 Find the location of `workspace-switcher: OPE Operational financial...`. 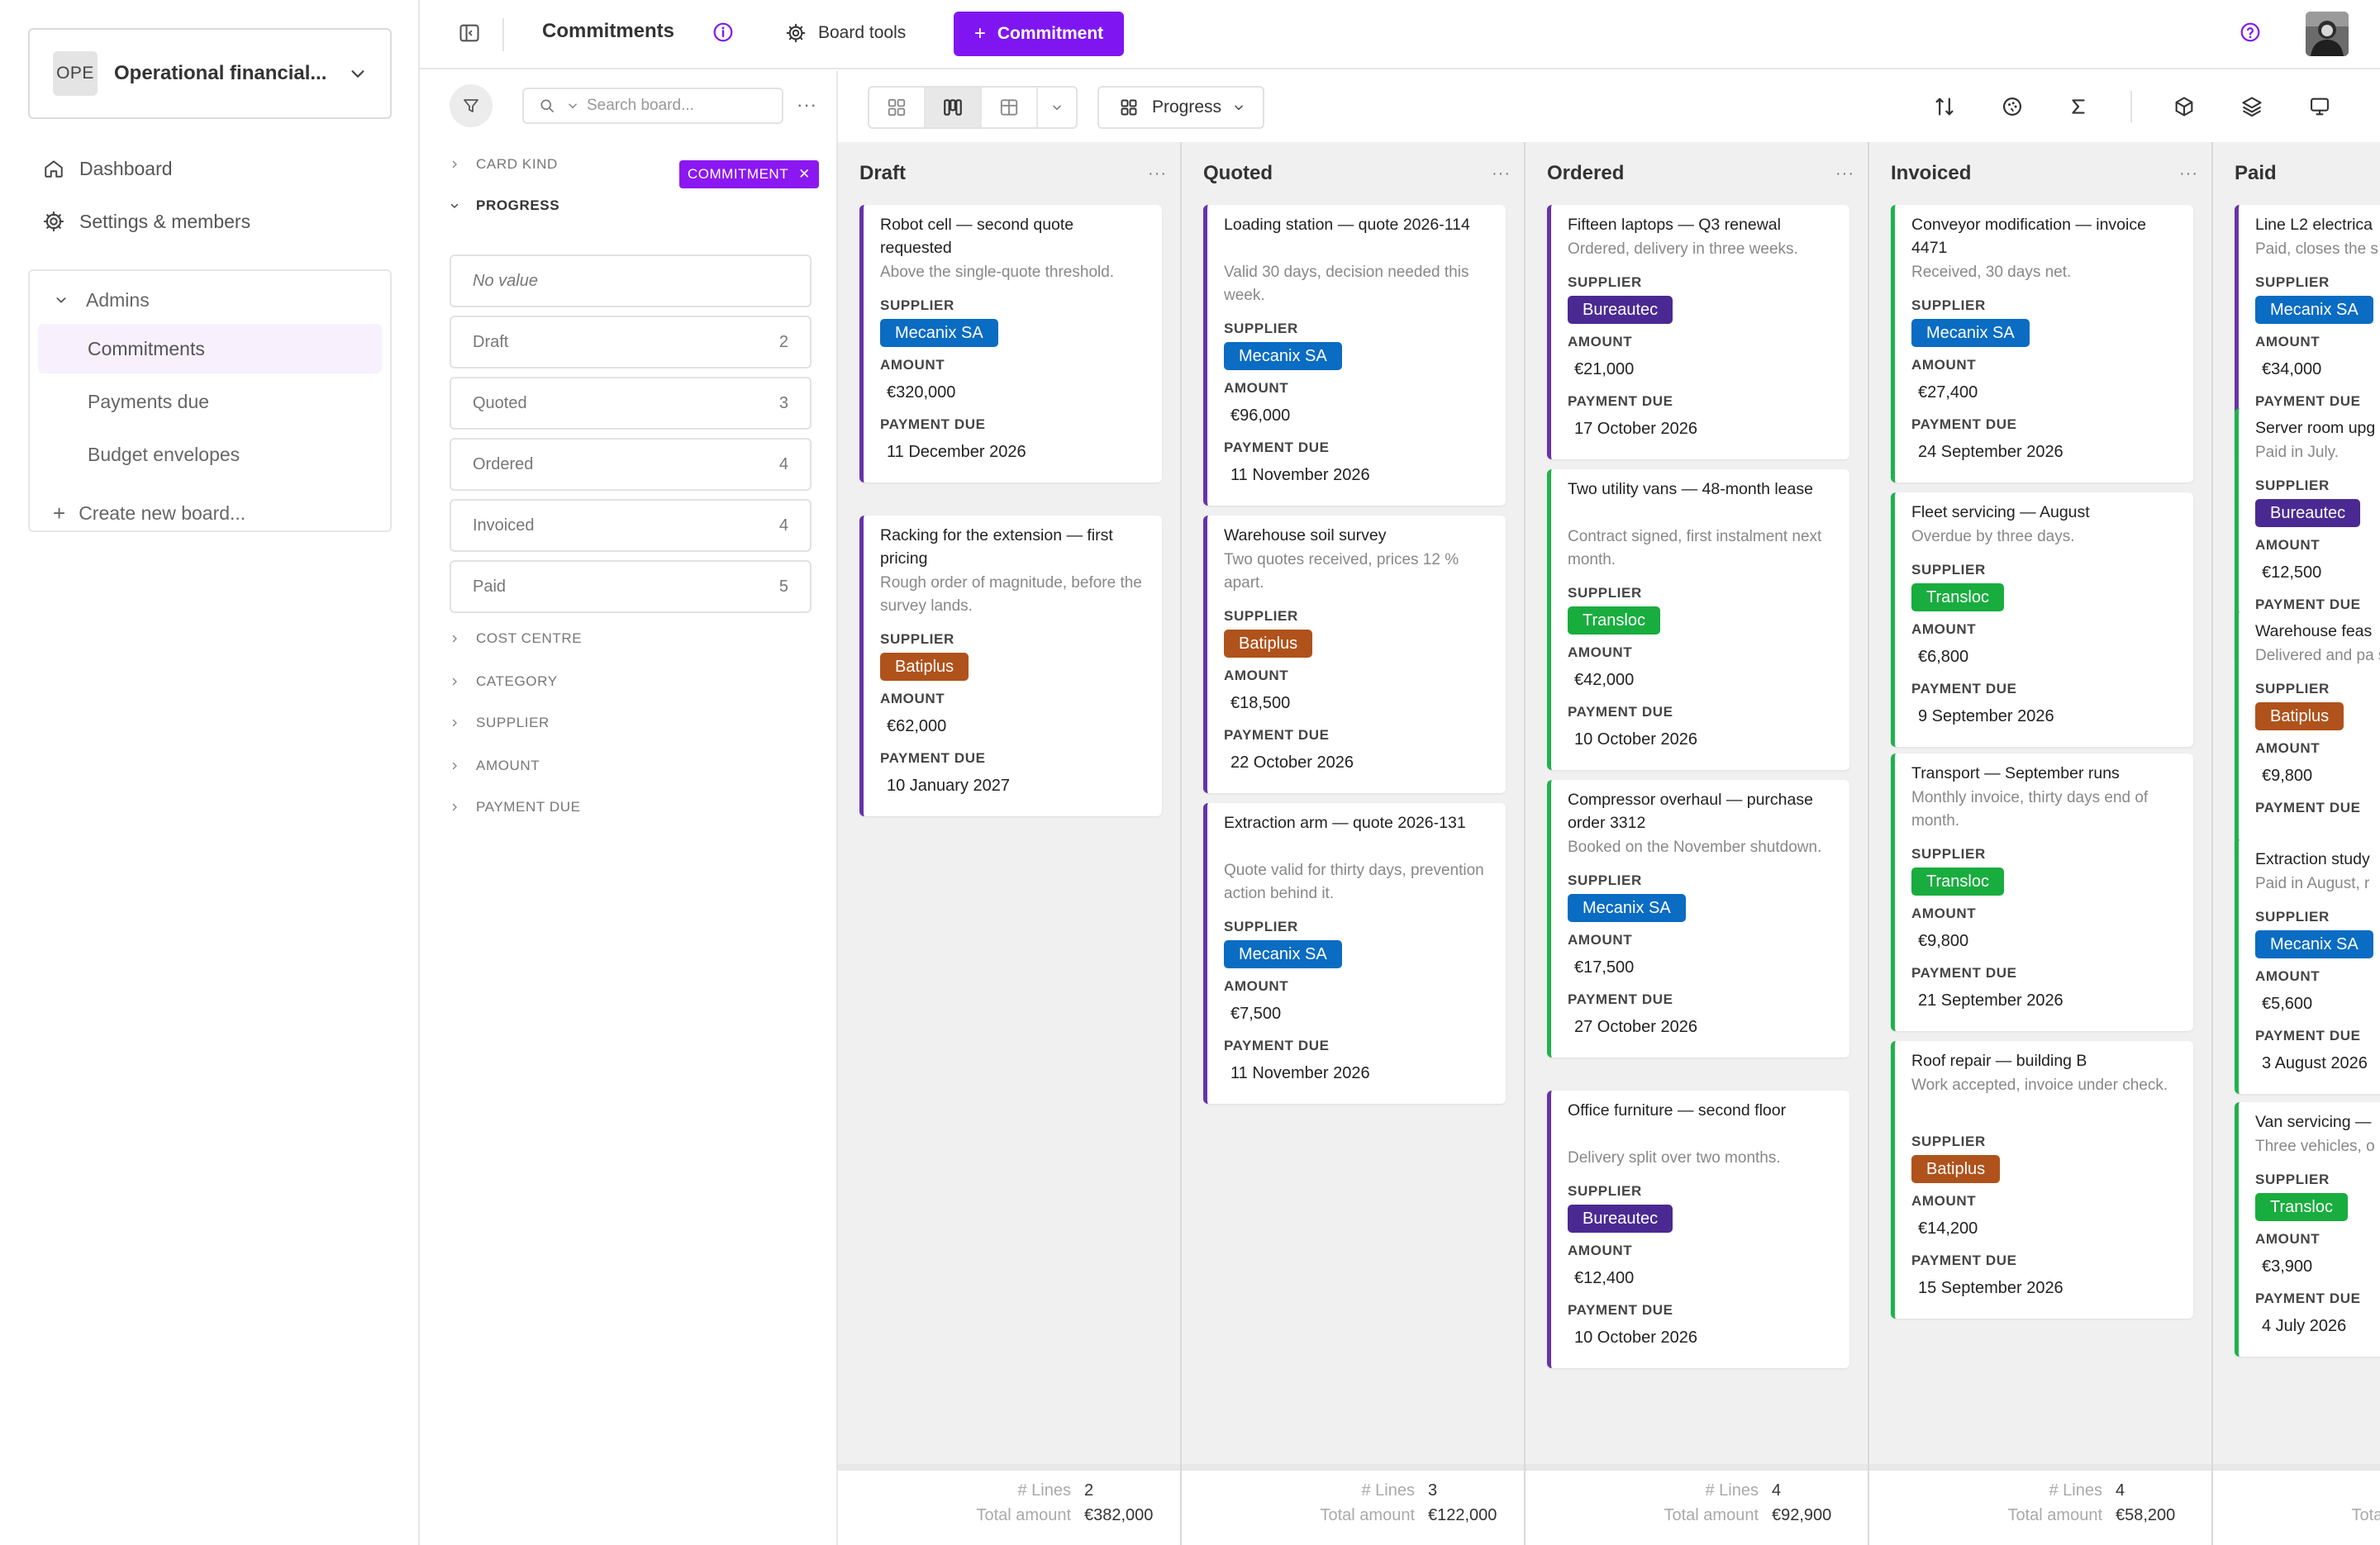

workspace-switcher: OPE Operational financial... is located at coordinates (210, 73).